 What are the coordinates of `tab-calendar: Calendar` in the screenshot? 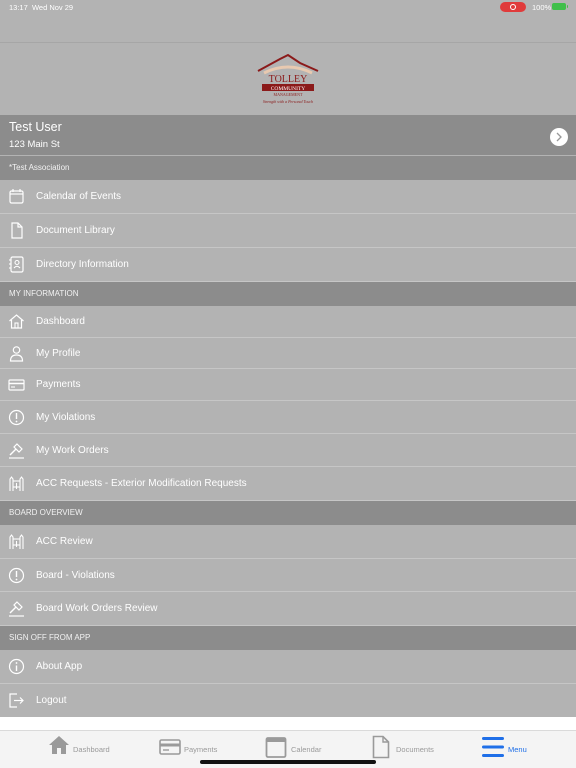 It's located at (300, 748).